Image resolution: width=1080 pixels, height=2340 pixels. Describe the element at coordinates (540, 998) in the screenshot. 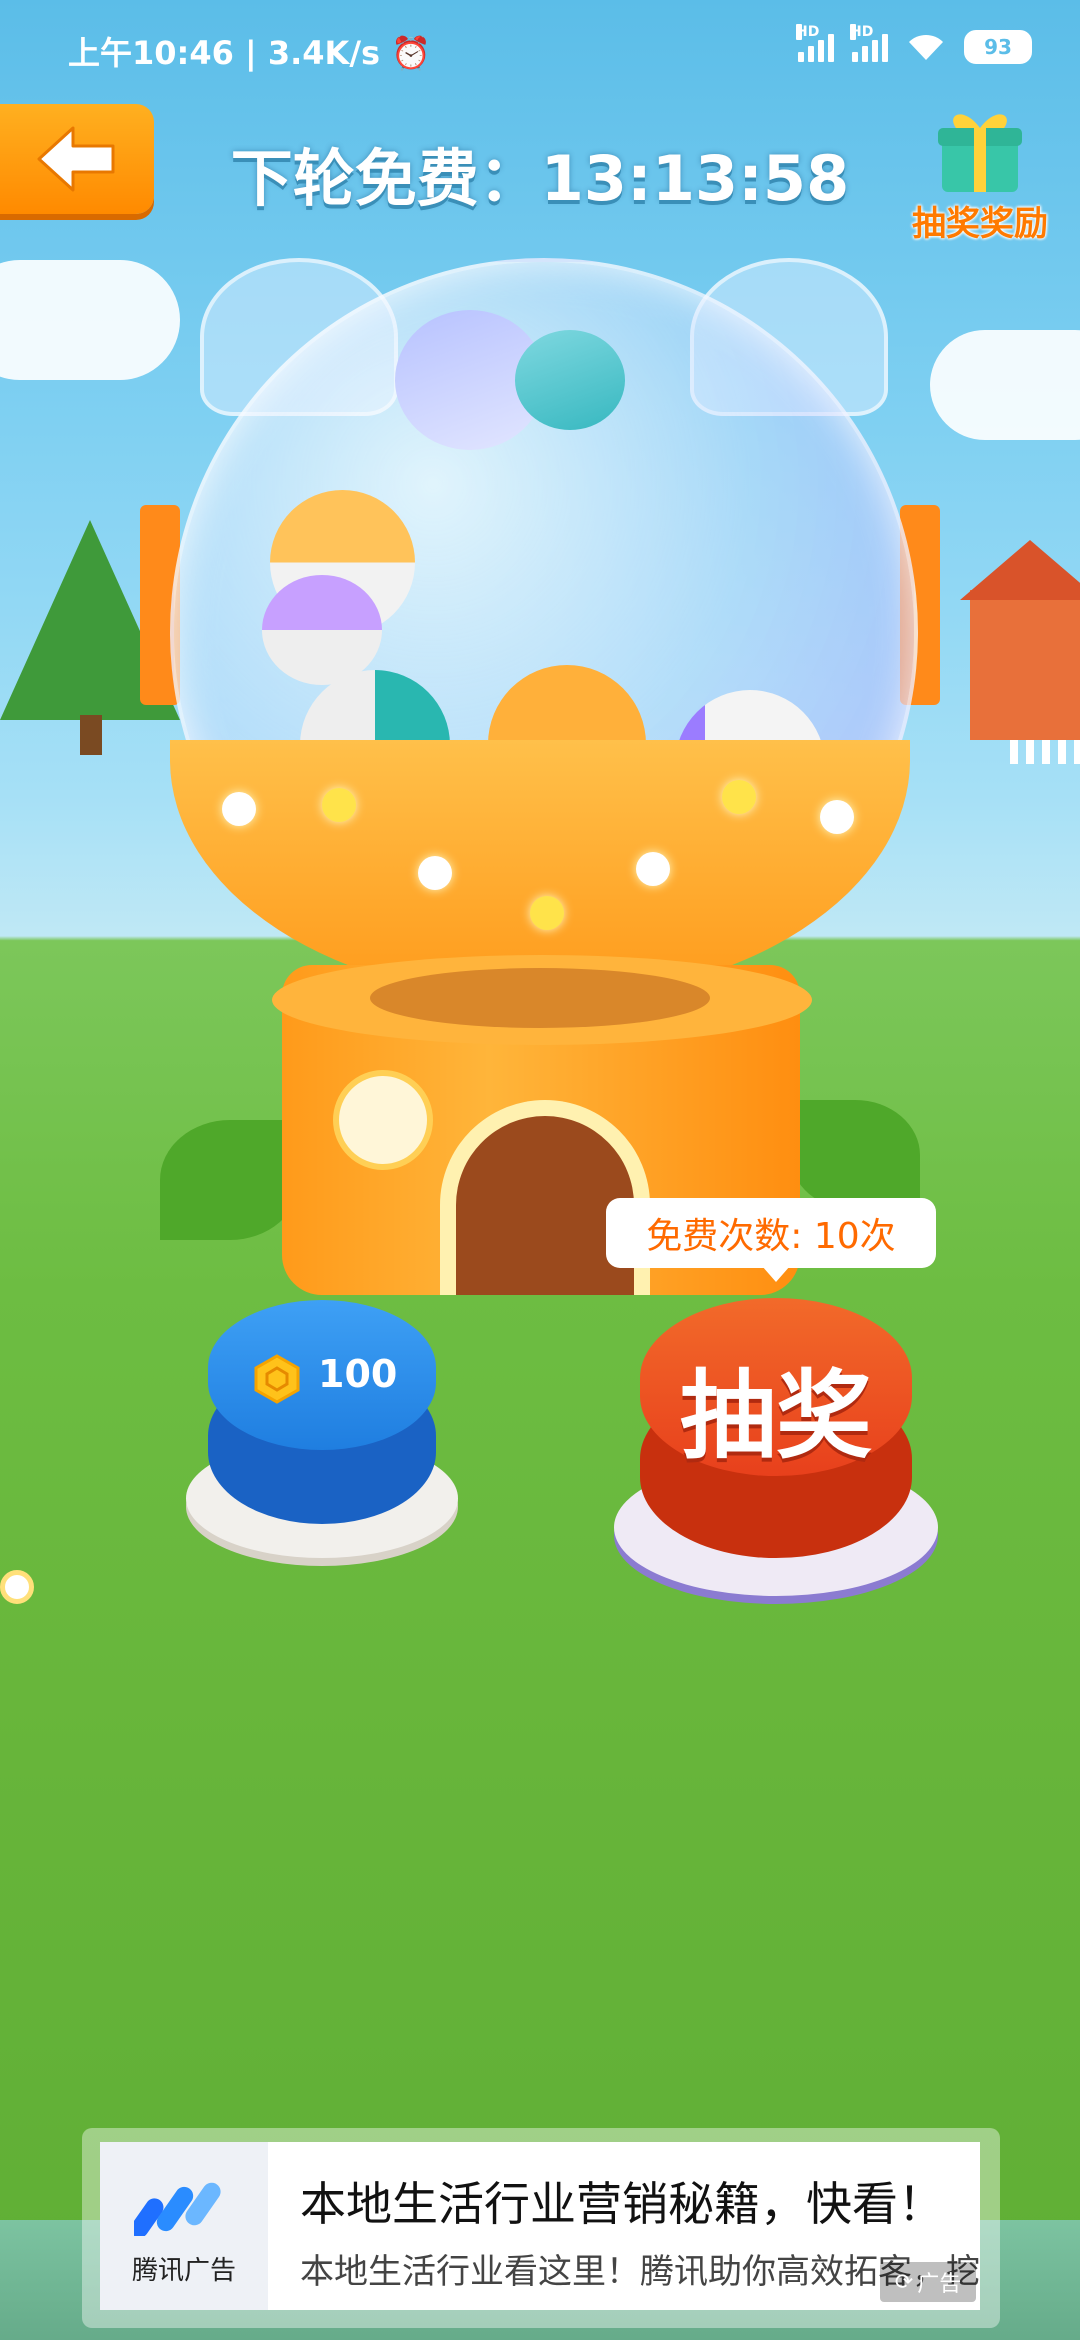

I see `machine-neck` at that location.